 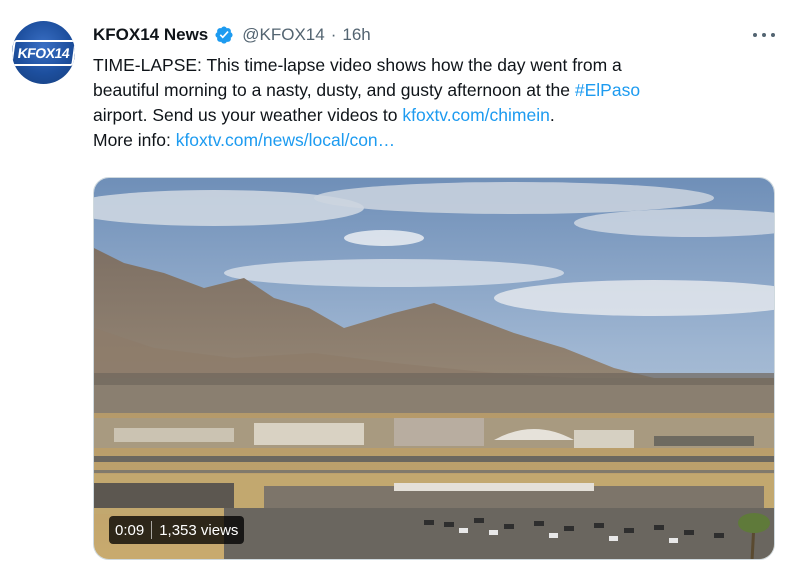 I want to click on kfox14-logo: KFOX14, so click(x=43, y=52).